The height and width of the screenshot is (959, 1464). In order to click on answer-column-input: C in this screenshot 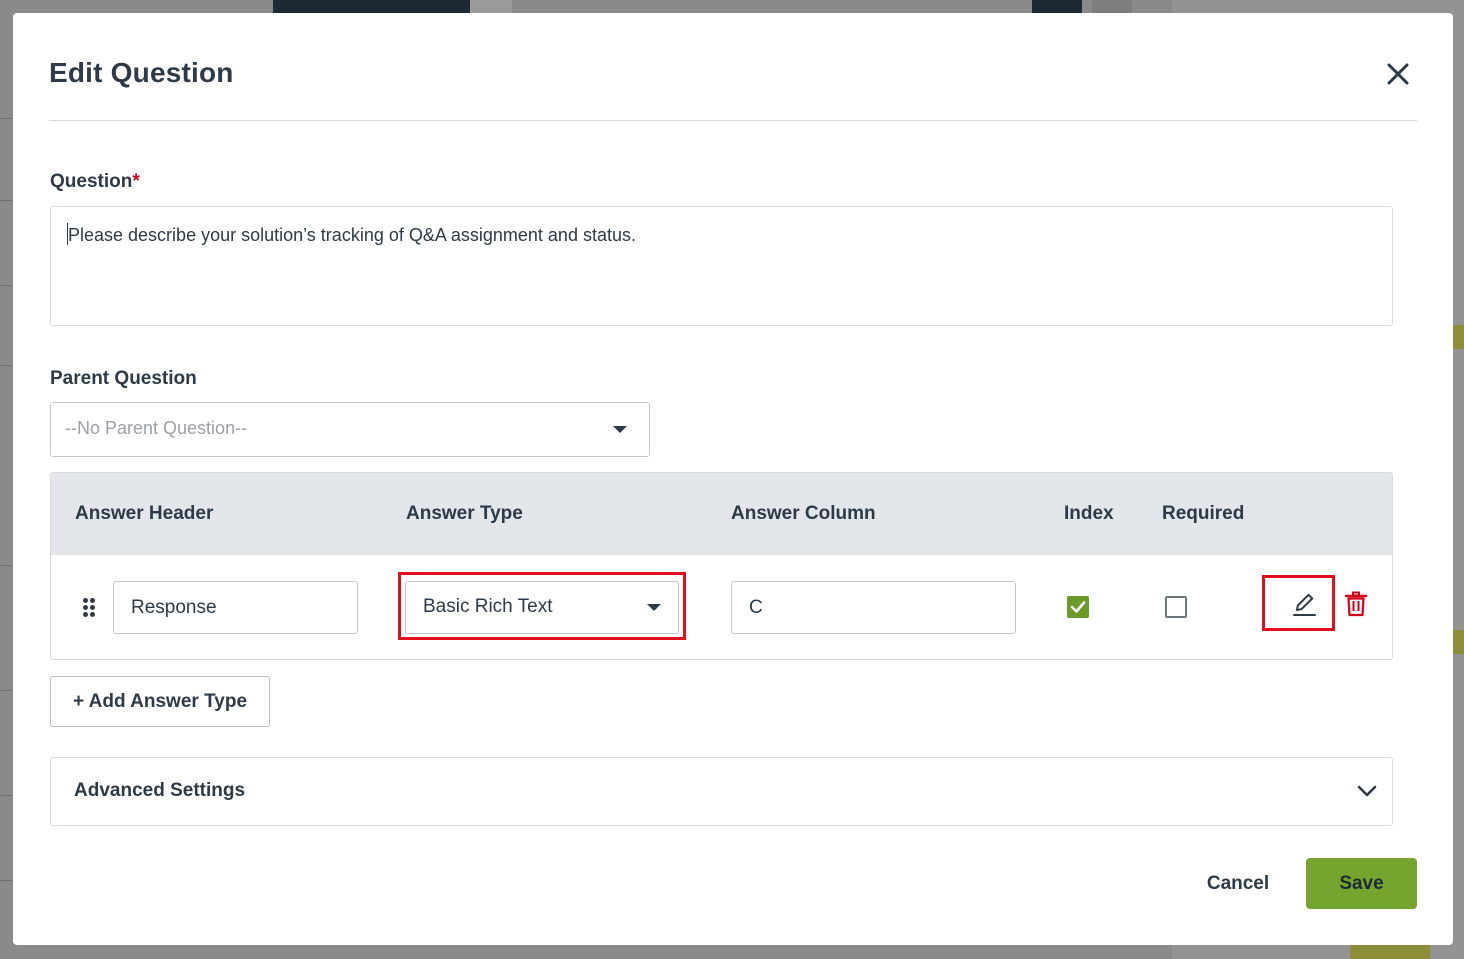, I will do `click(873, 607)`.